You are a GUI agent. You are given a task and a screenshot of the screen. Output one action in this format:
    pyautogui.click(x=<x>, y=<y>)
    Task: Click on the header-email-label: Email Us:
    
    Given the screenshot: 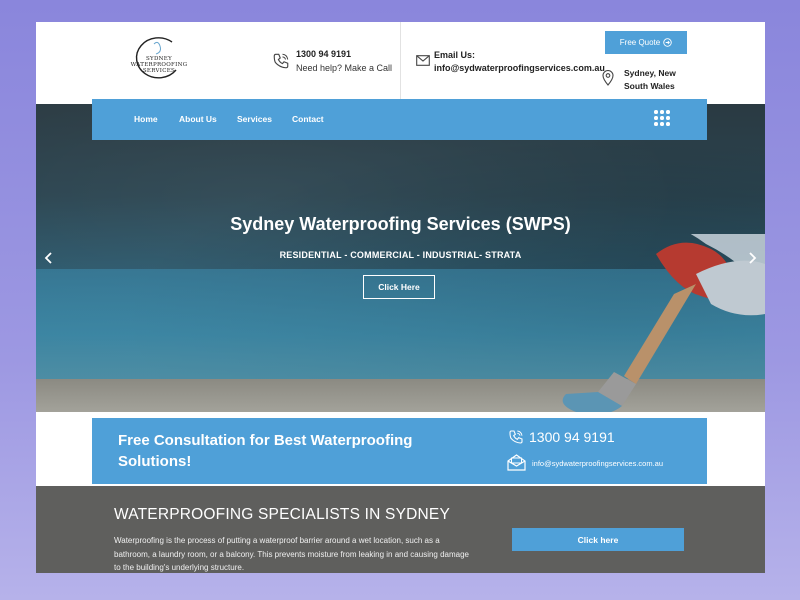 What is the action you would take?
    pyautogui.click(x=455, y=55)
    